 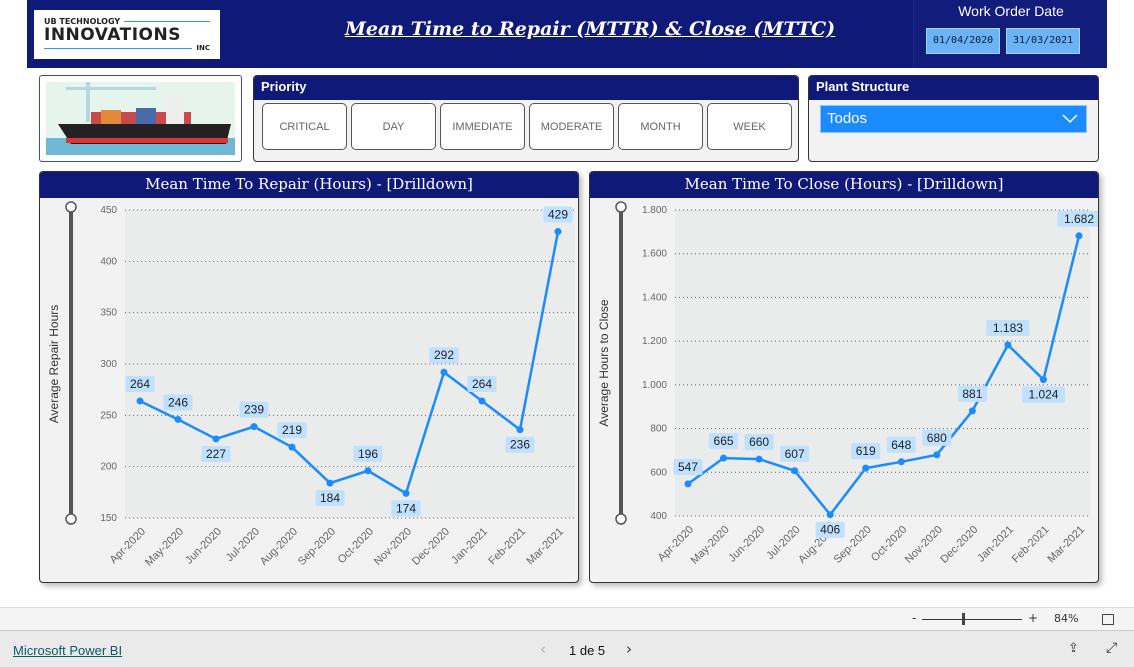 What do you see at coordinates (847, 118) in the screenshot?
I see `plant-structure-value: Todos` at bounding box center [847, 118].